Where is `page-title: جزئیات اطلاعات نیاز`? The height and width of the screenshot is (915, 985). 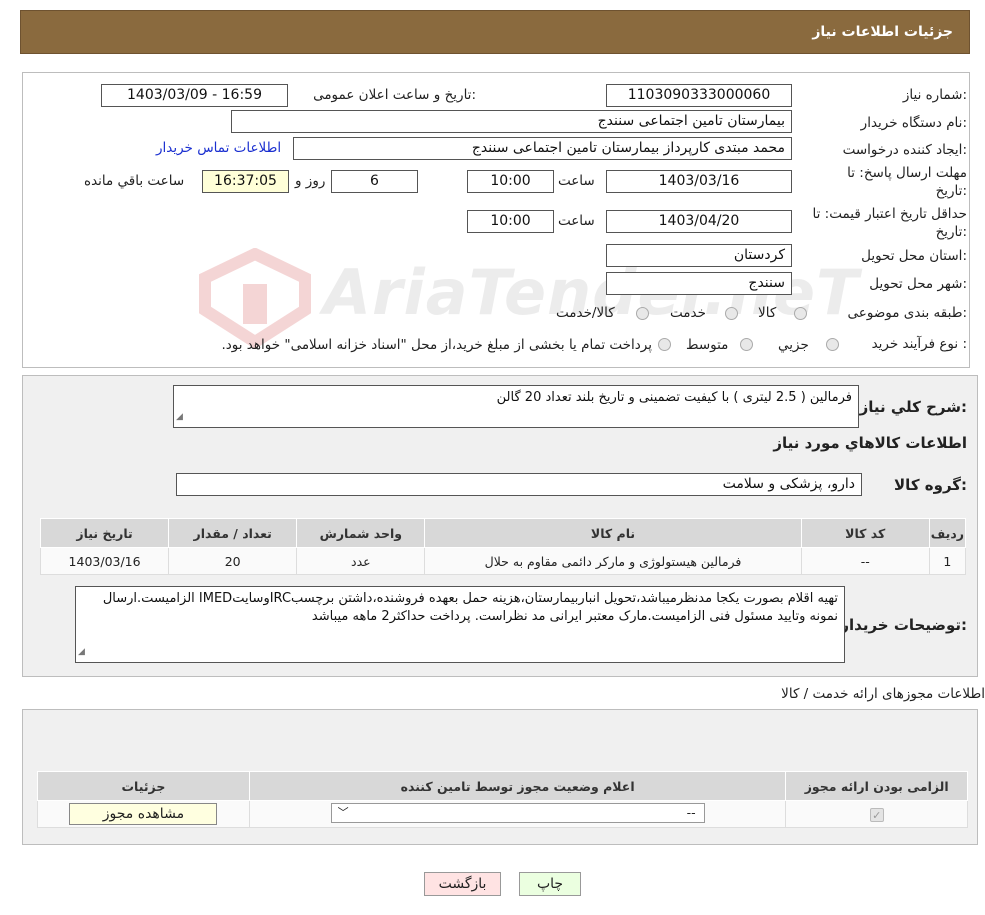 page-title: جزئیات اطلاعات نیاز is located at coordinates (882, 32).